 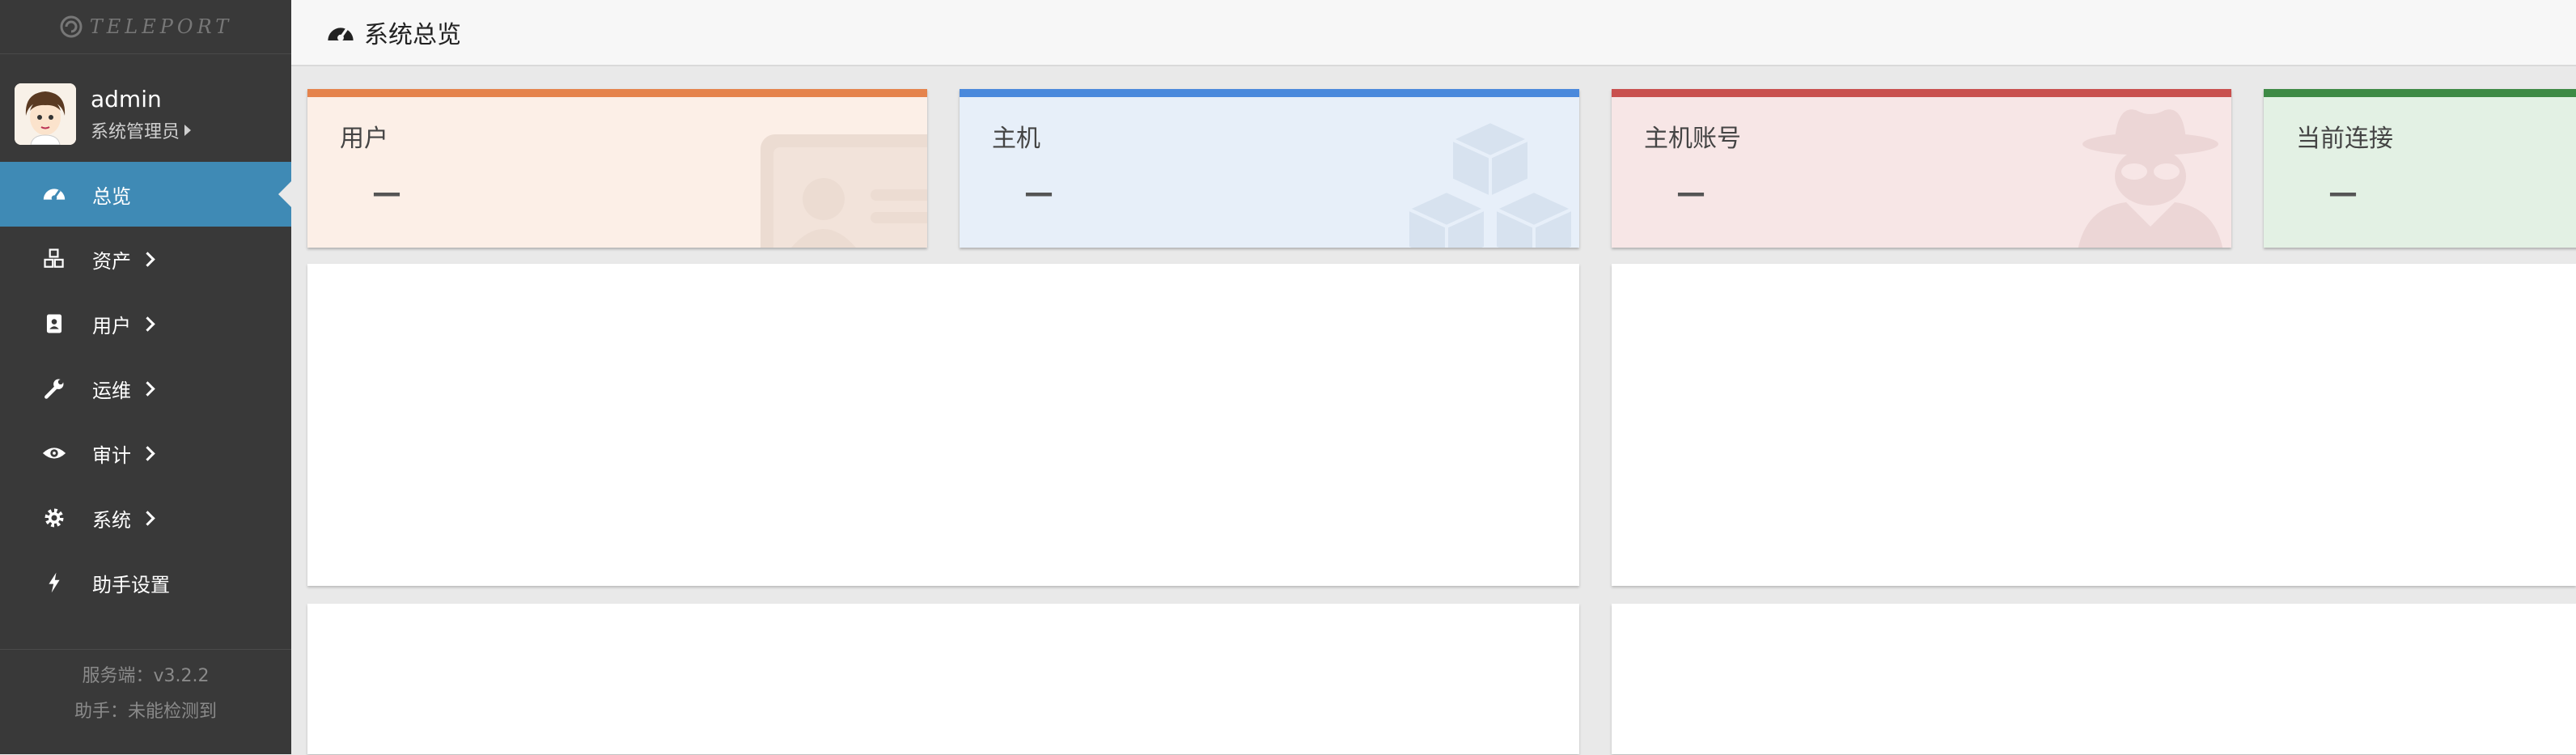 What do you see at coordinates (146, 676) in the screenshot?
I see `server-version: 服务端：v3.2.2` at bounding box center [146, 676].